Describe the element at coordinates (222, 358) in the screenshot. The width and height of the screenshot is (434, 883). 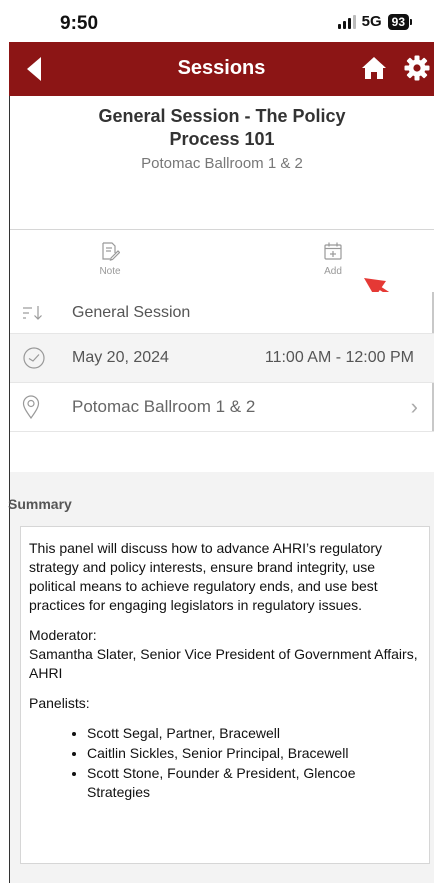
I see `session-time-row: May 20, 2024 11:00 AM - 12:00 PM` at that location.